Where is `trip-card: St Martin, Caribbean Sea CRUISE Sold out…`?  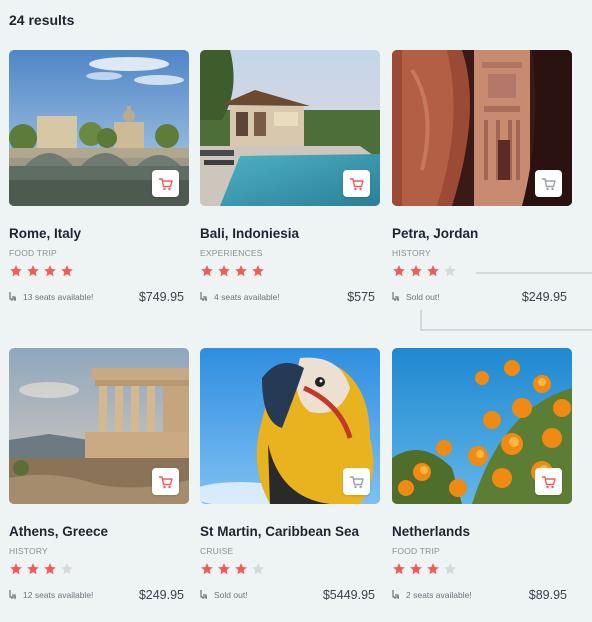
trip-card: St Martin, Caribbean Sea CRUISE Sold out… is located at coordinates (290, 475).